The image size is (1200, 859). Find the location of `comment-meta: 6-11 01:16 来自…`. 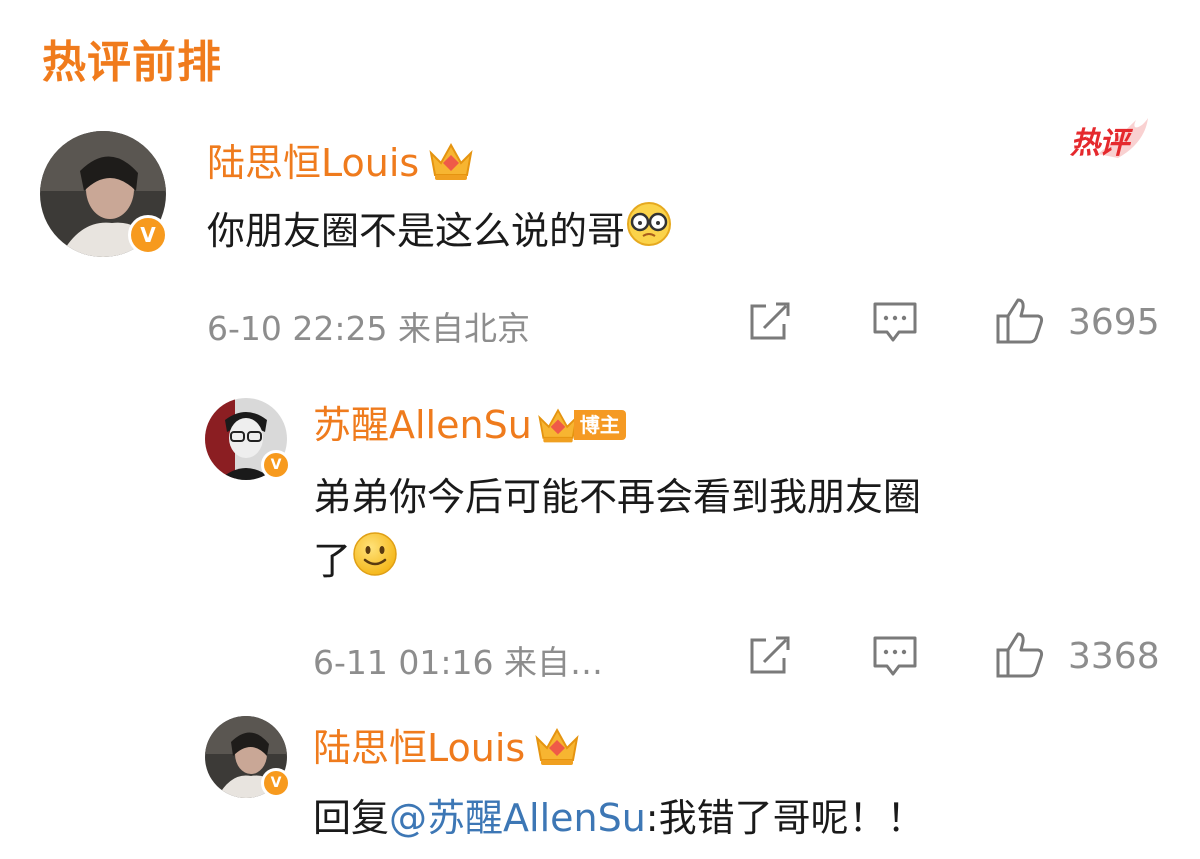

comment-meta: 6-11 01:16 来自… is located at coordinates (458, 662).